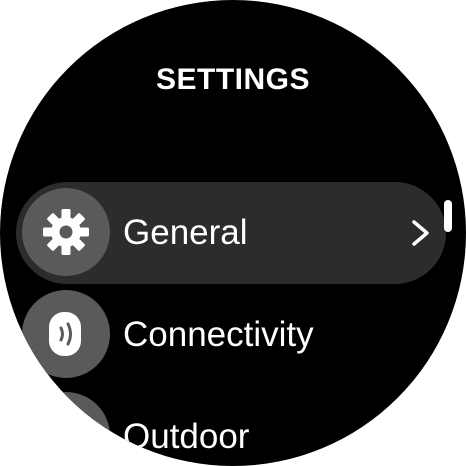 The width and height of the screenshot is (466, 466). Describe the element at coordinates (66, 436) in the screenshot. I see `outdoor-icon` at that location.